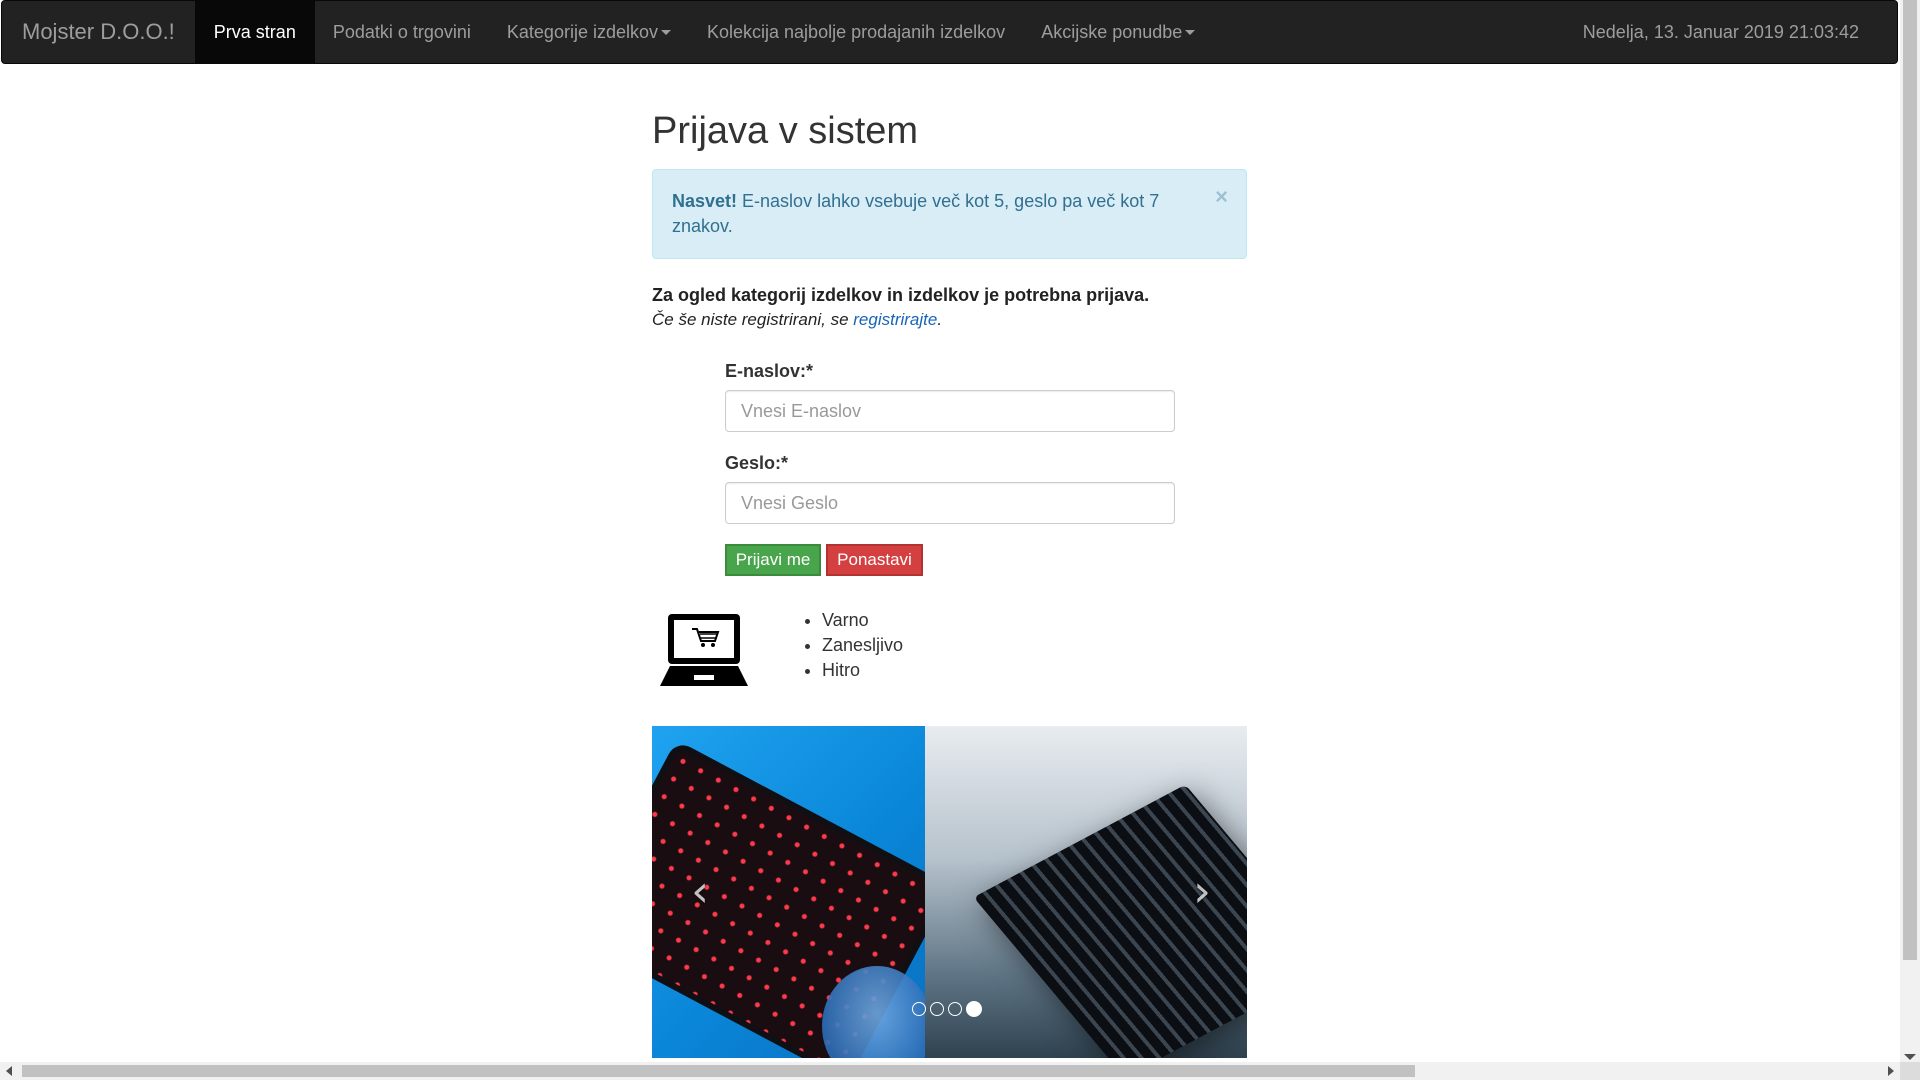 The image size is (1920, 1080). I want to click on nav-item-label: Akcijske ponudbe, so click(1112, 31).